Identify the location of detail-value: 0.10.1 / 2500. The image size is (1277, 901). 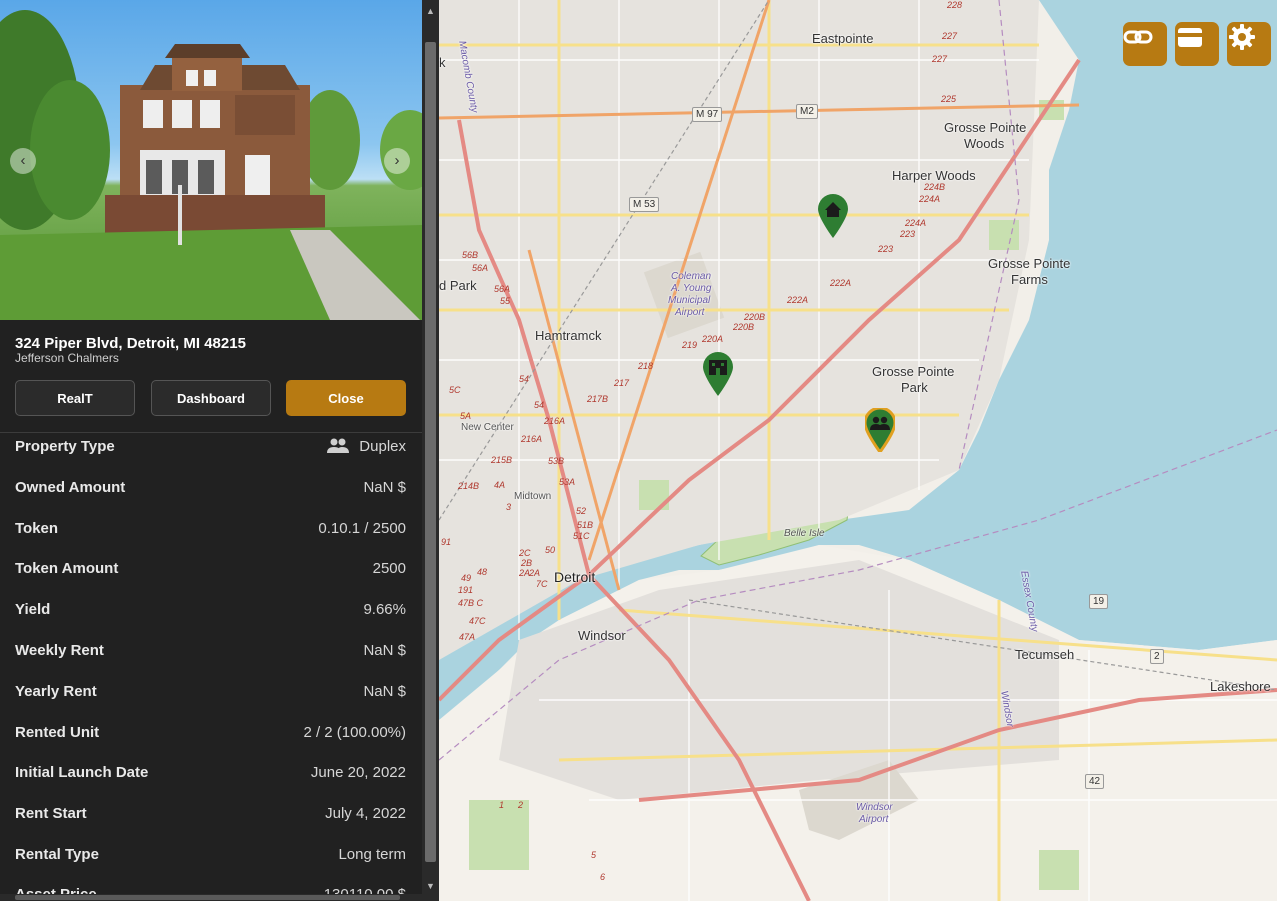
(362, 528).